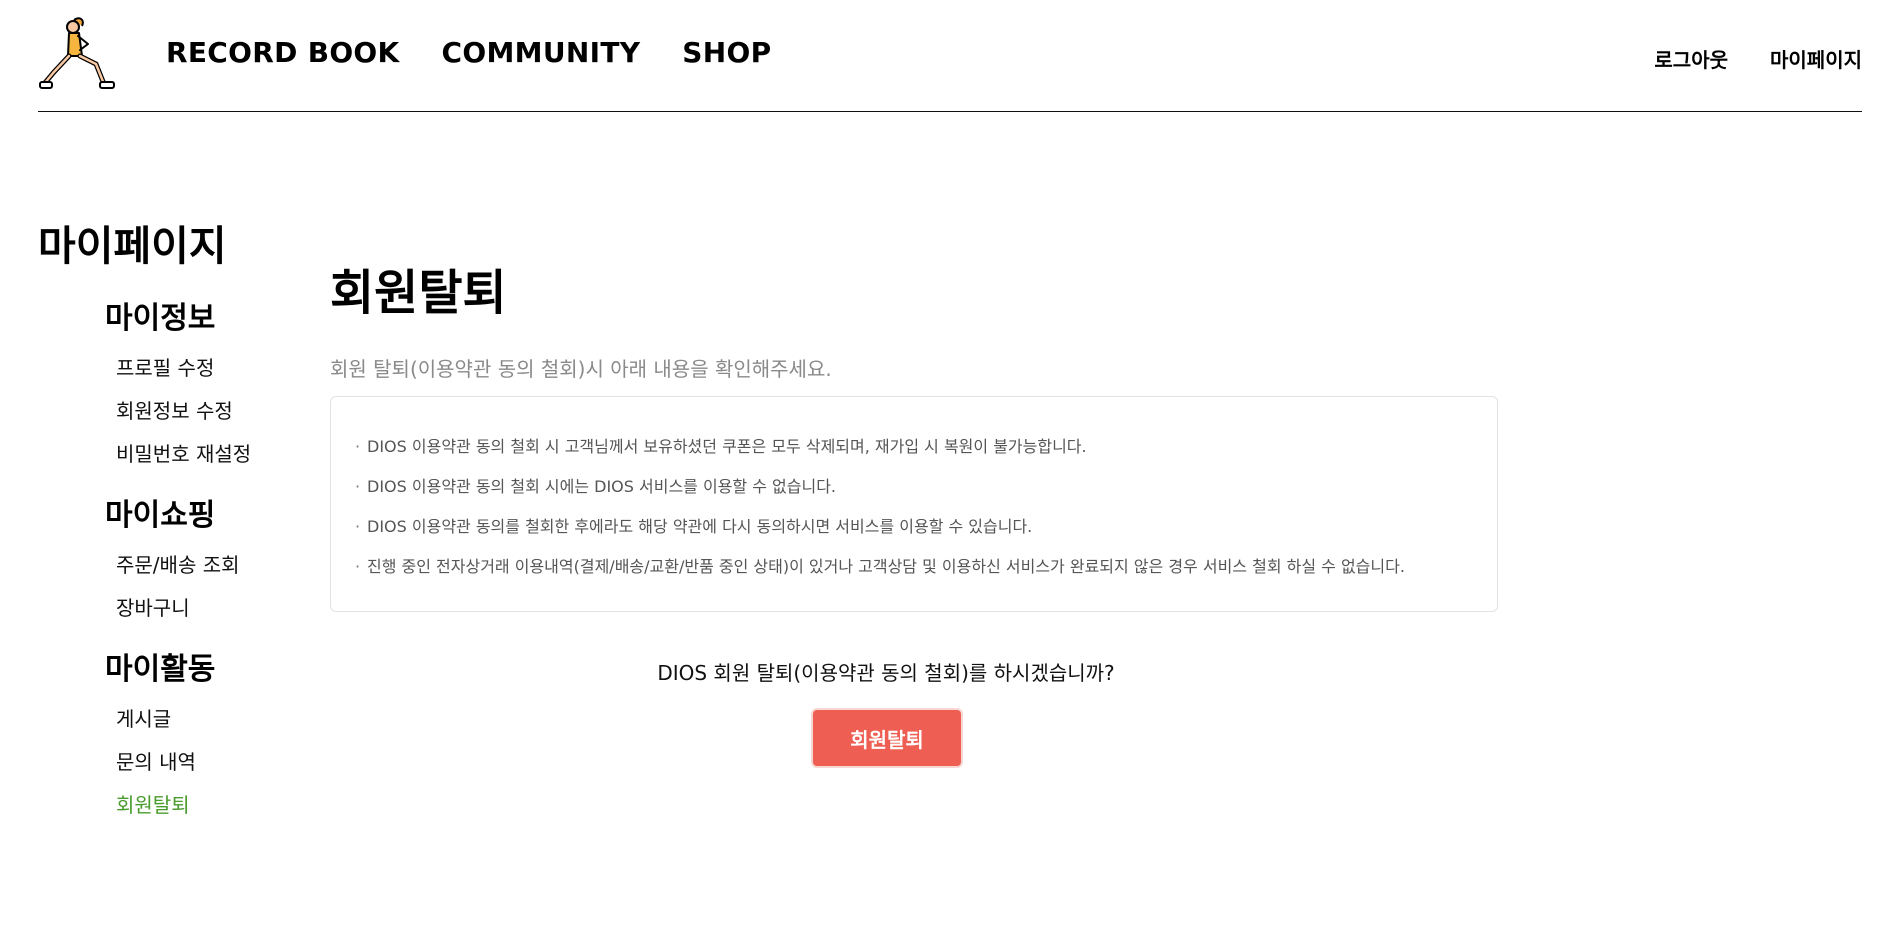  Describe the element at coordinates (1816, 58) in the screenshot. I see `mypage-link: 마이페이지` at that location.